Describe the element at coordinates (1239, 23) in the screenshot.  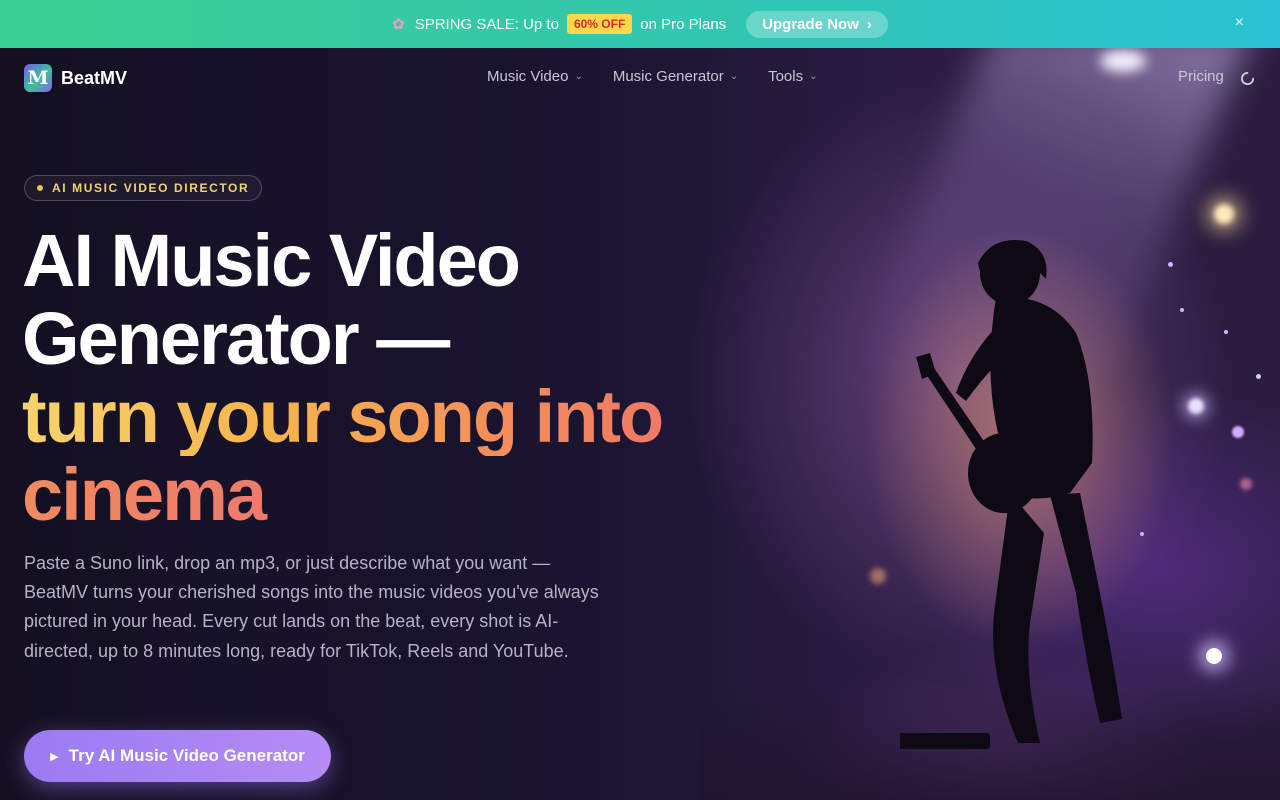
I see `close-icon: ×` at that location.